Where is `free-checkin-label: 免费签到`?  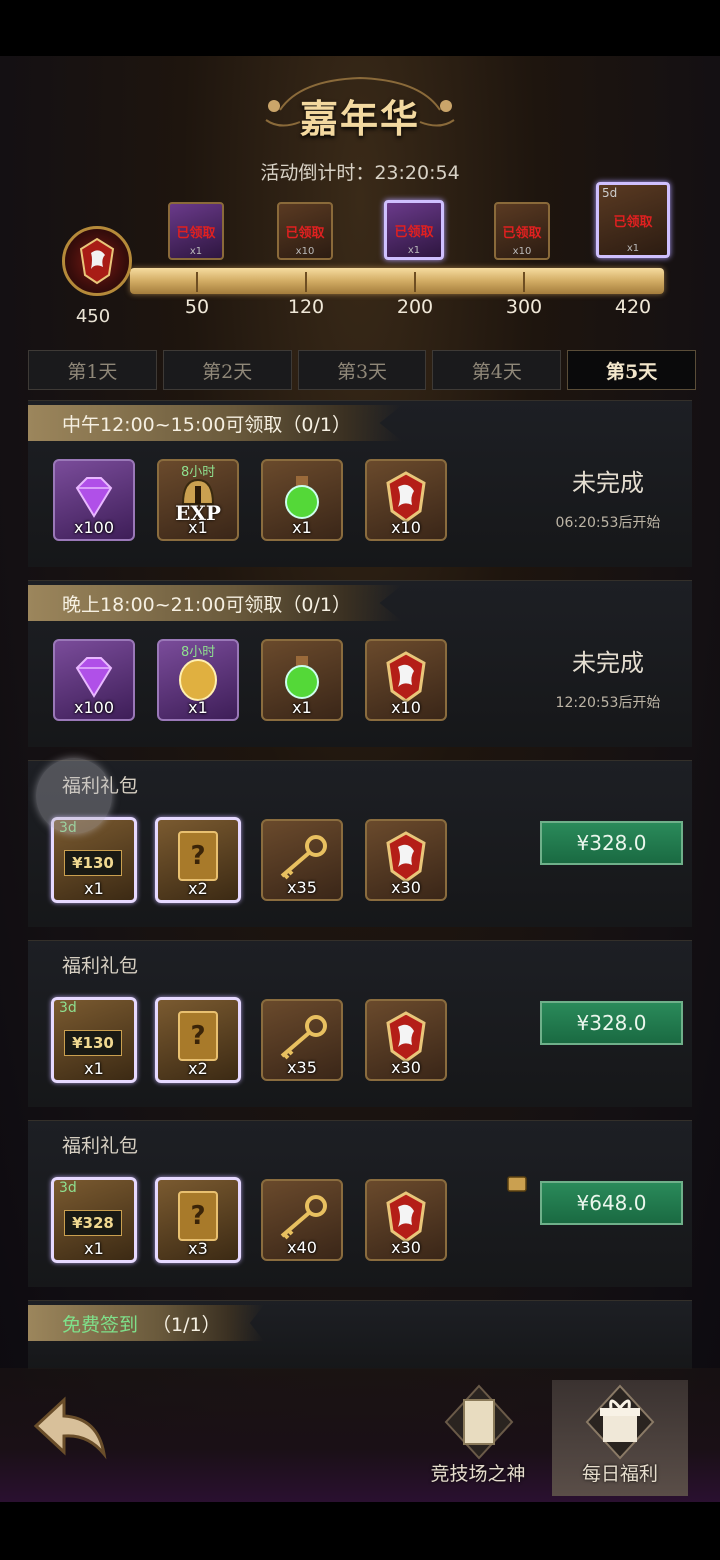 free-checkin-label: 免费签到 is located at coordinates (100, 1324).